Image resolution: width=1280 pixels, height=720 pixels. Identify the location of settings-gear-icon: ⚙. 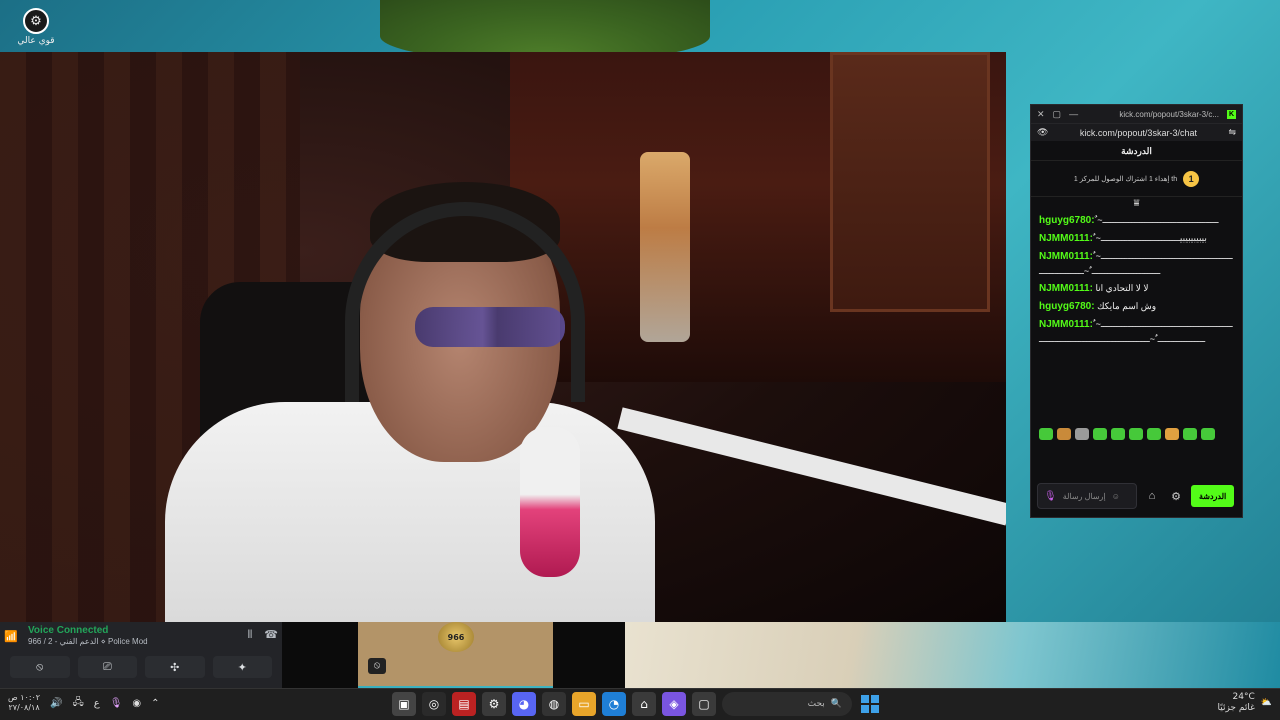
(1176, 496).